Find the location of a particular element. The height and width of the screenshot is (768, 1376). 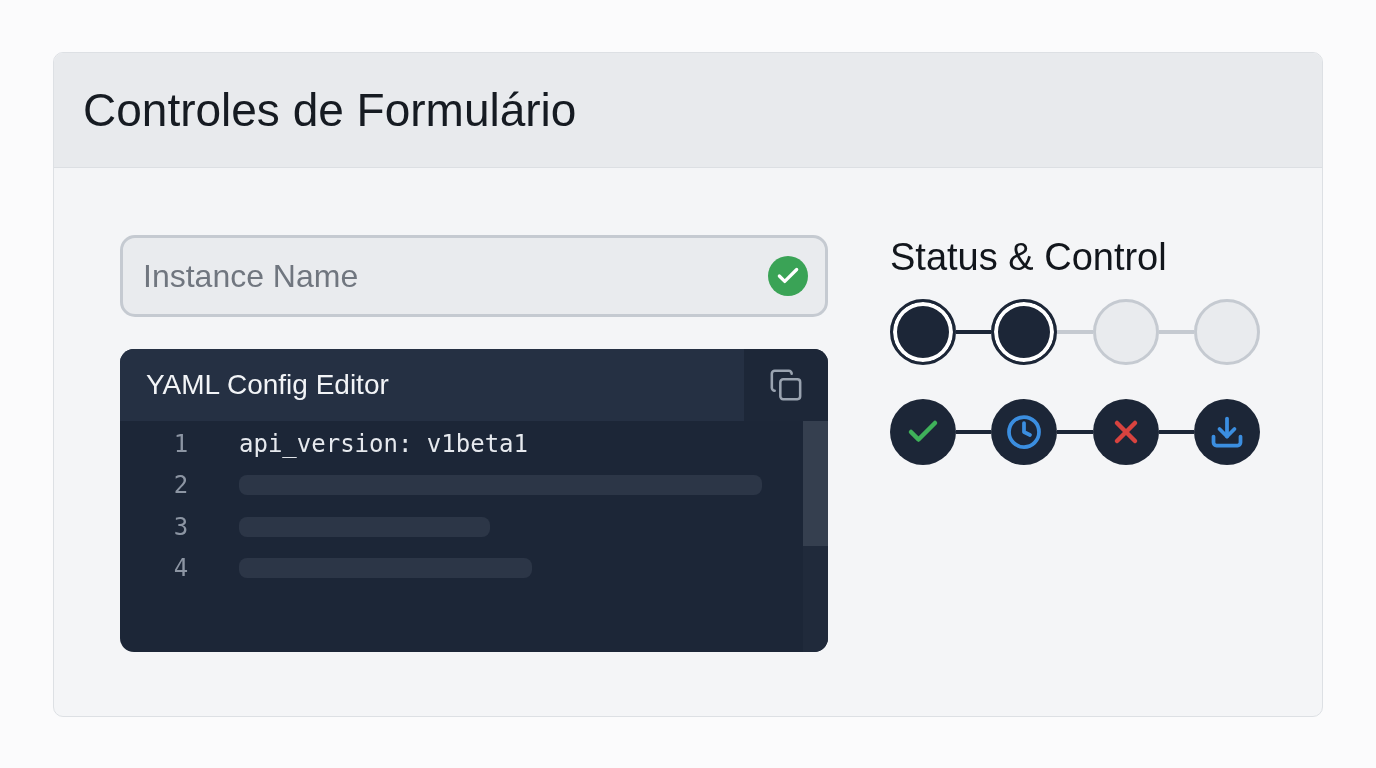

copy-icon is located at coordinates (786, 385).